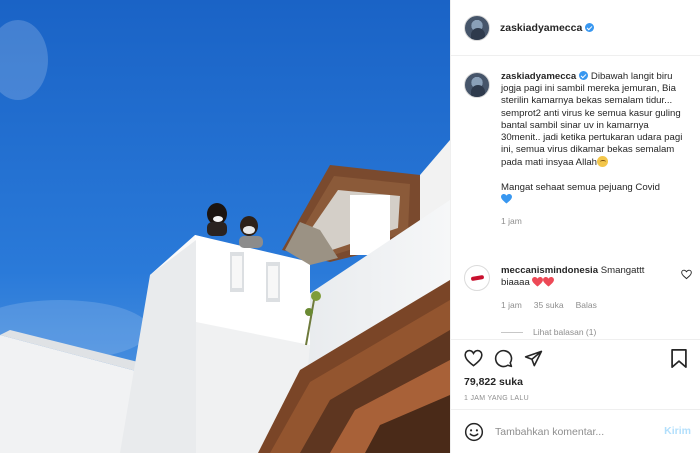  What do you see at coordinates (549, 305) in the screenshot?
I see `comment-likes: 35 suka` at bounding box center [549, 305].